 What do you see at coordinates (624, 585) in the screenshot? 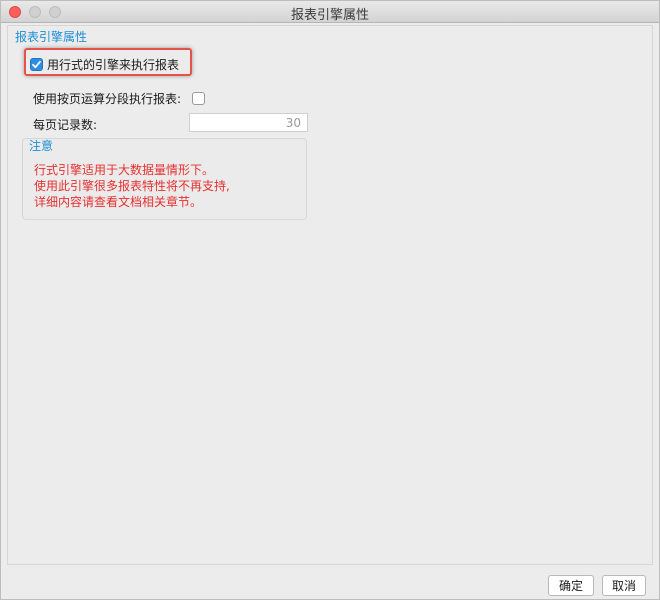
I see `cancel-button: 取消` at bounding box center [624, 585].